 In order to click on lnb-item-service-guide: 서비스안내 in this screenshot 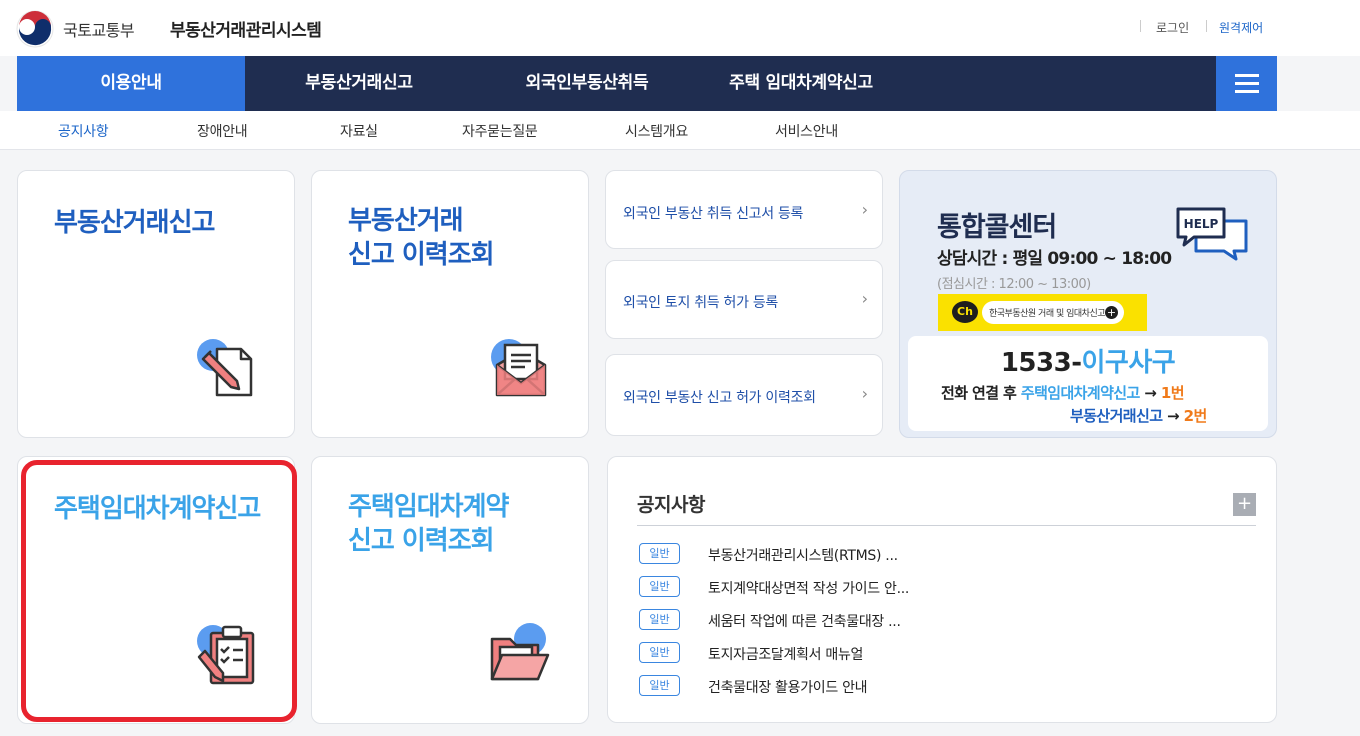, I will do `click(806, 131)`.